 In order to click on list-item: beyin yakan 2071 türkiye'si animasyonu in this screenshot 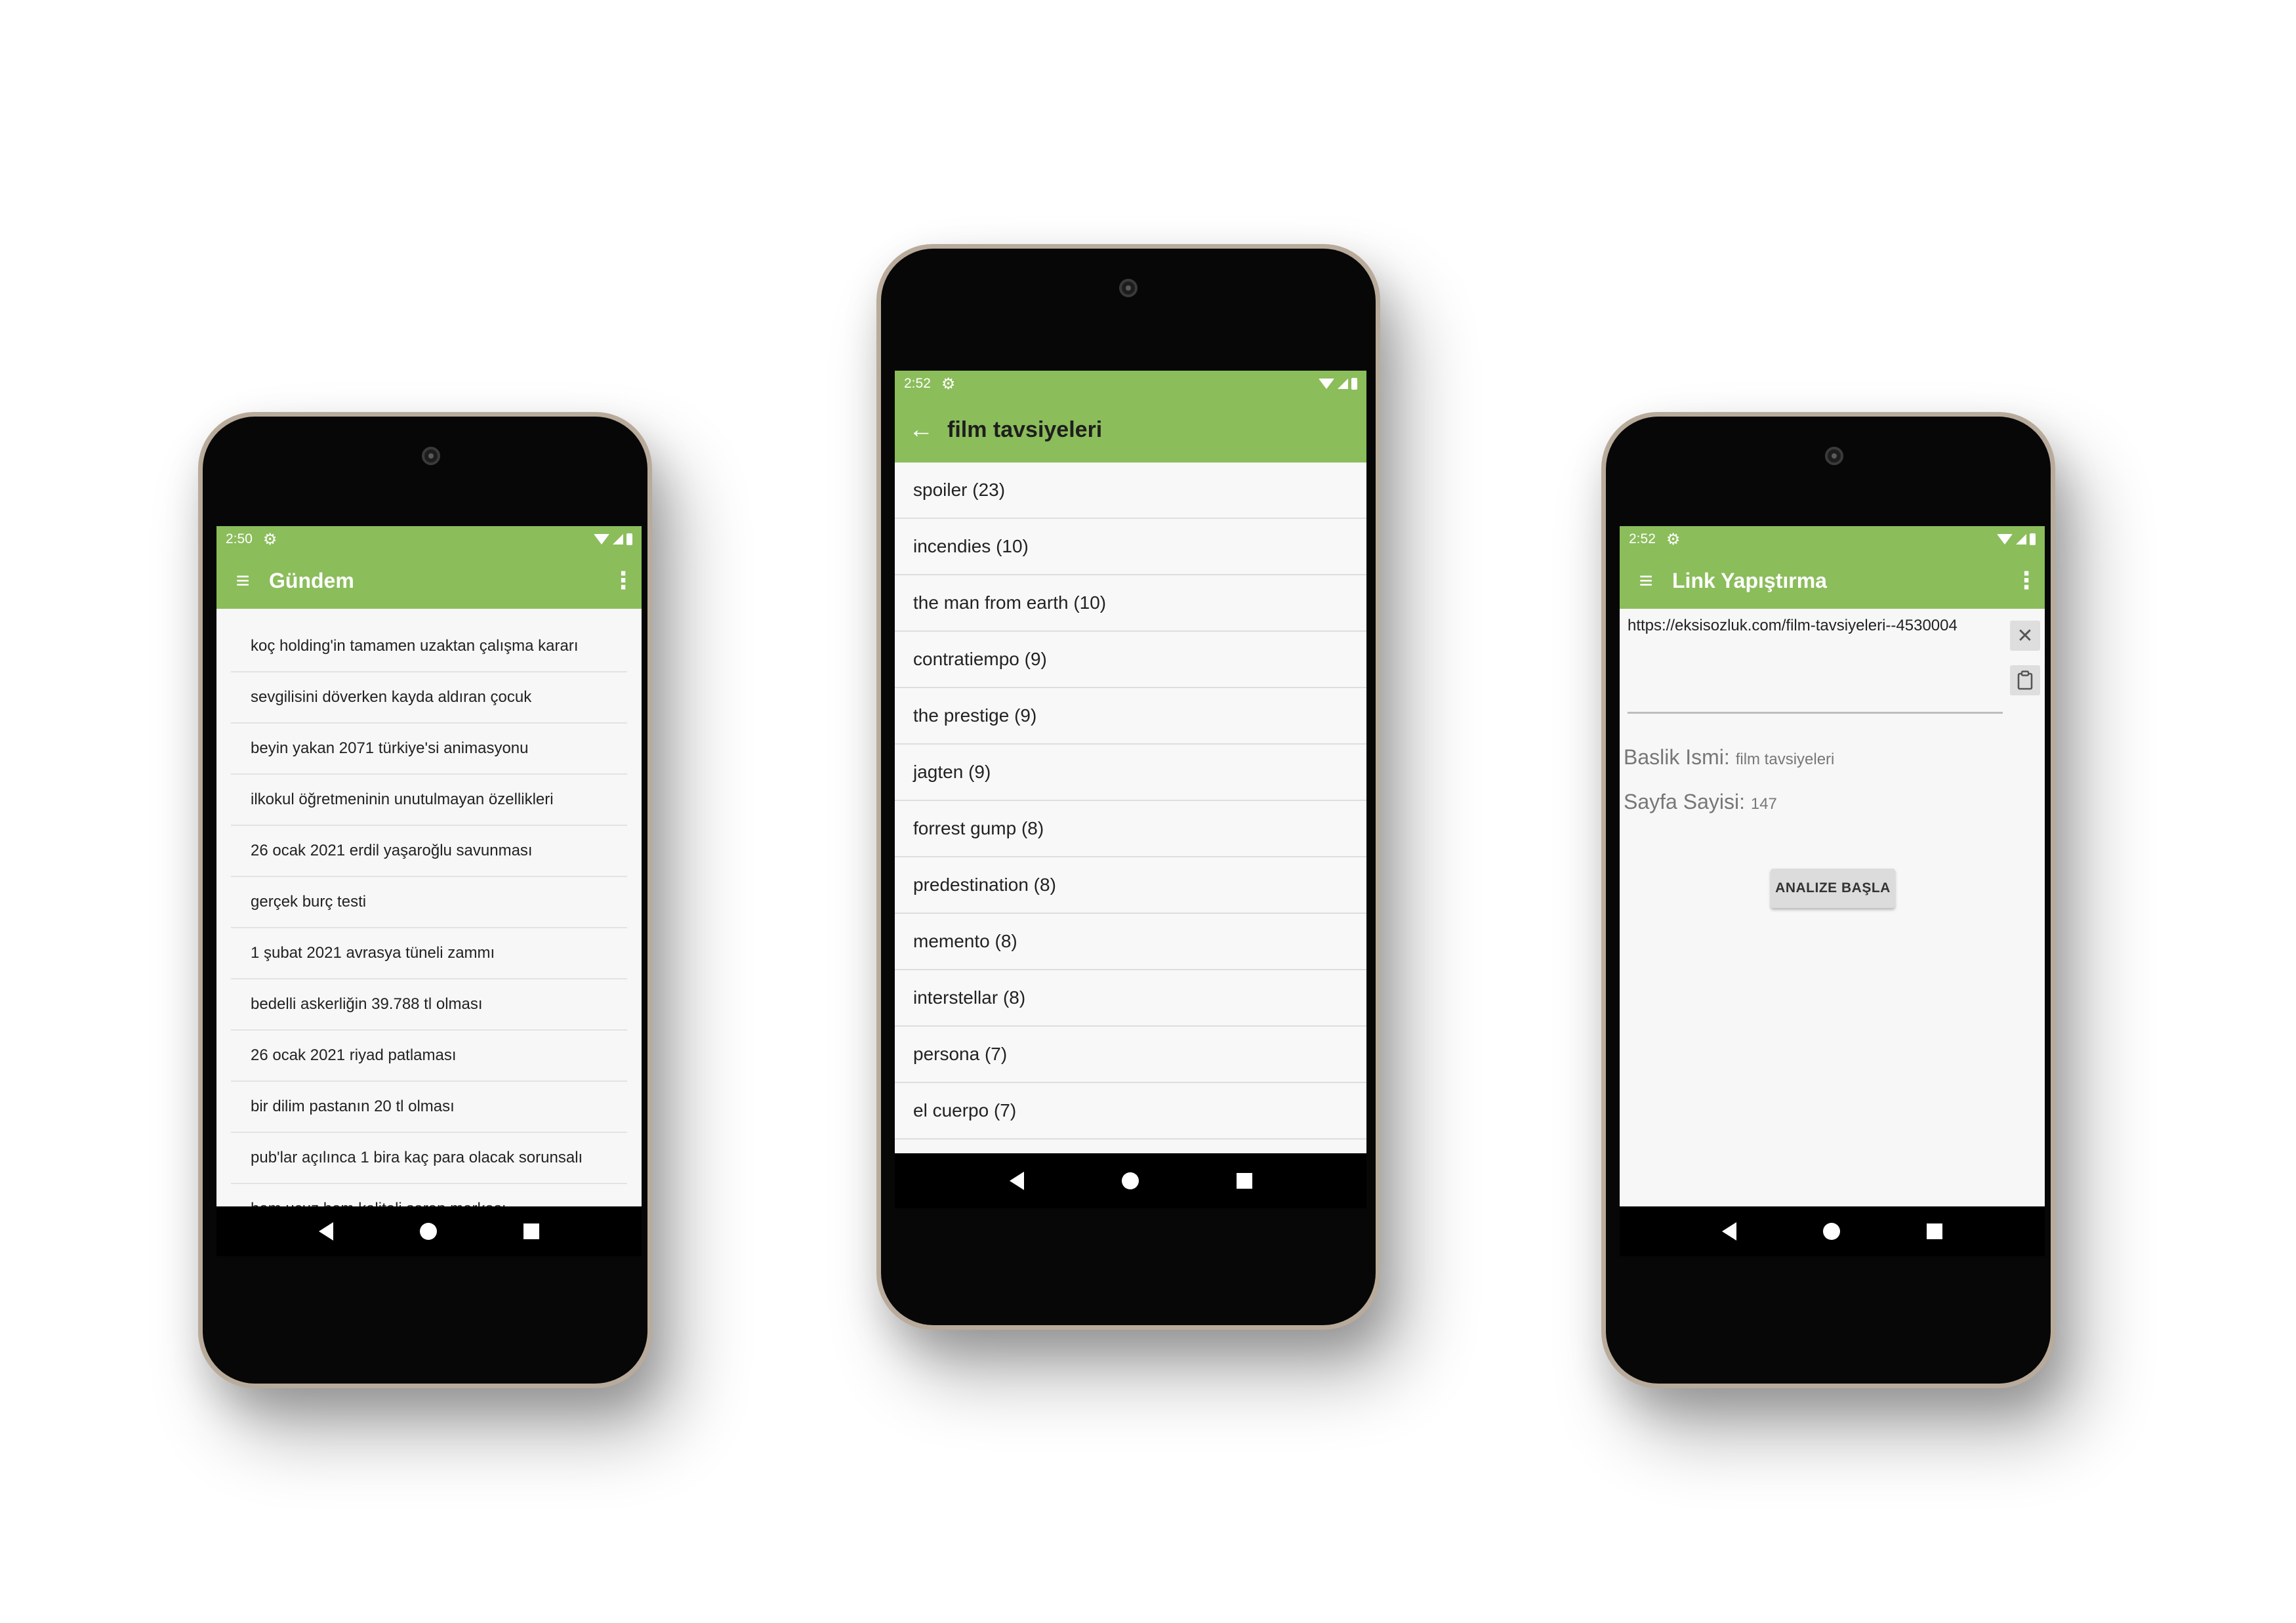, I will do `click(429, 750)`.